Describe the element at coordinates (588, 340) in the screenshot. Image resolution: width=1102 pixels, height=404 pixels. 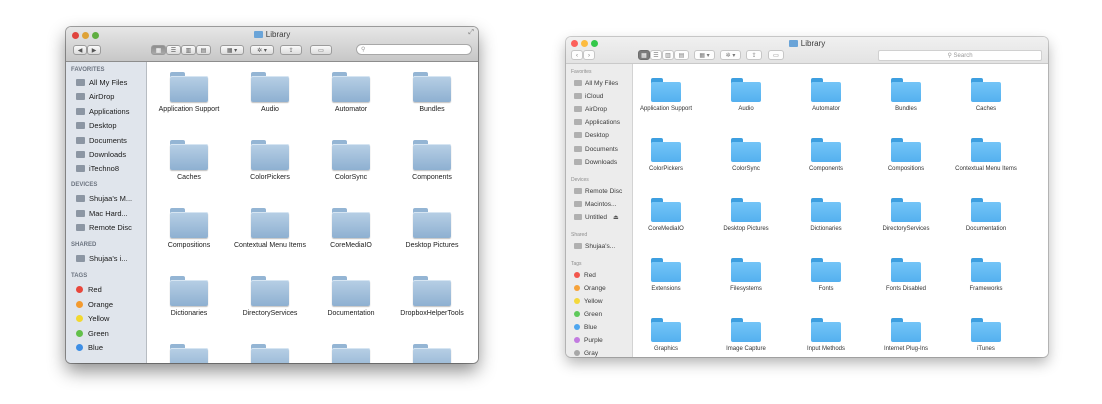
I see `sidebar-tag-purple: Purple` at that location.